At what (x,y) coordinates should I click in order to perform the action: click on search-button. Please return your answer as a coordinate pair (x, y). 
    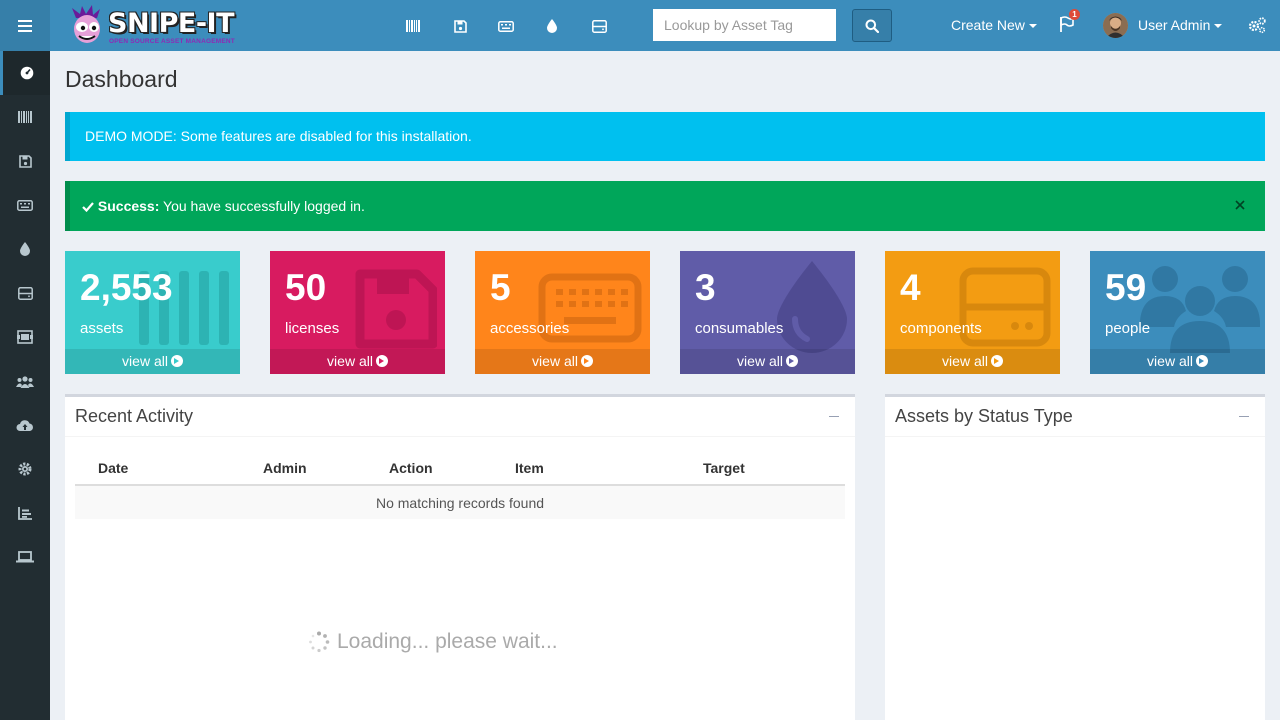
    Looking at the image, I should click on (872, 25).